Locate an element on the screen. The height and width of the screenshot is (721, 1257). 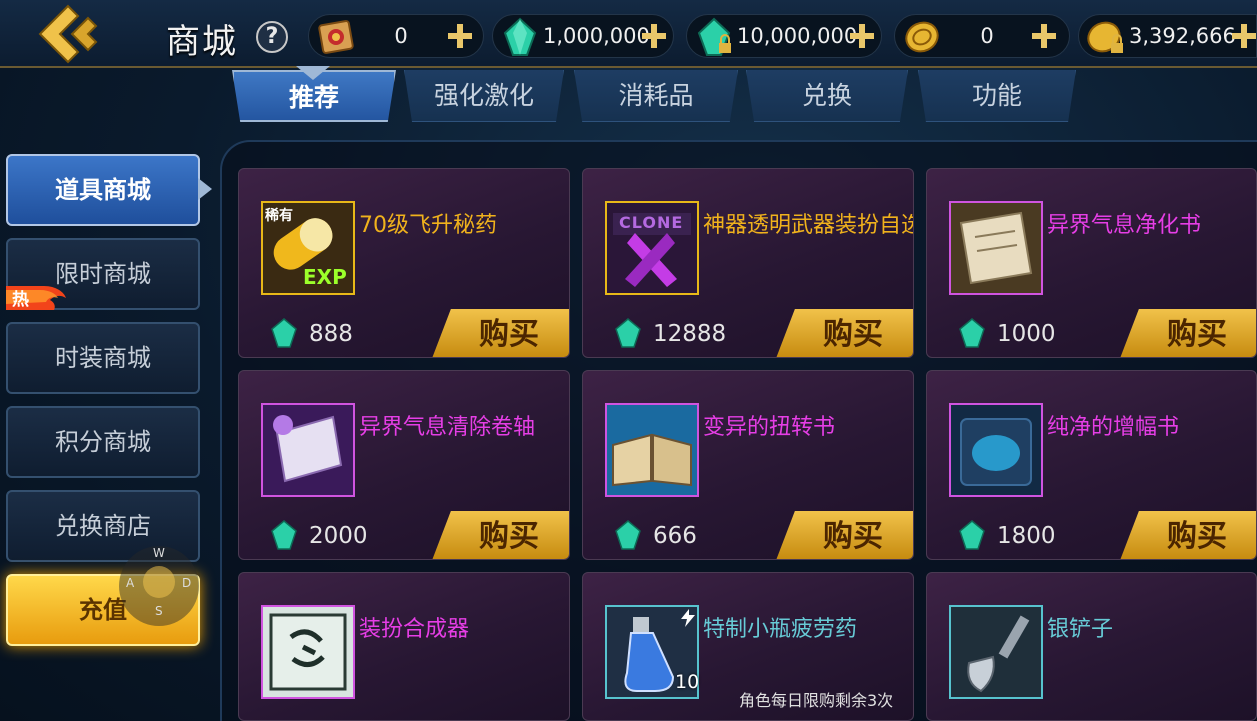
currency-scroll-ticket: 0 is located at coordinates (396, 36).